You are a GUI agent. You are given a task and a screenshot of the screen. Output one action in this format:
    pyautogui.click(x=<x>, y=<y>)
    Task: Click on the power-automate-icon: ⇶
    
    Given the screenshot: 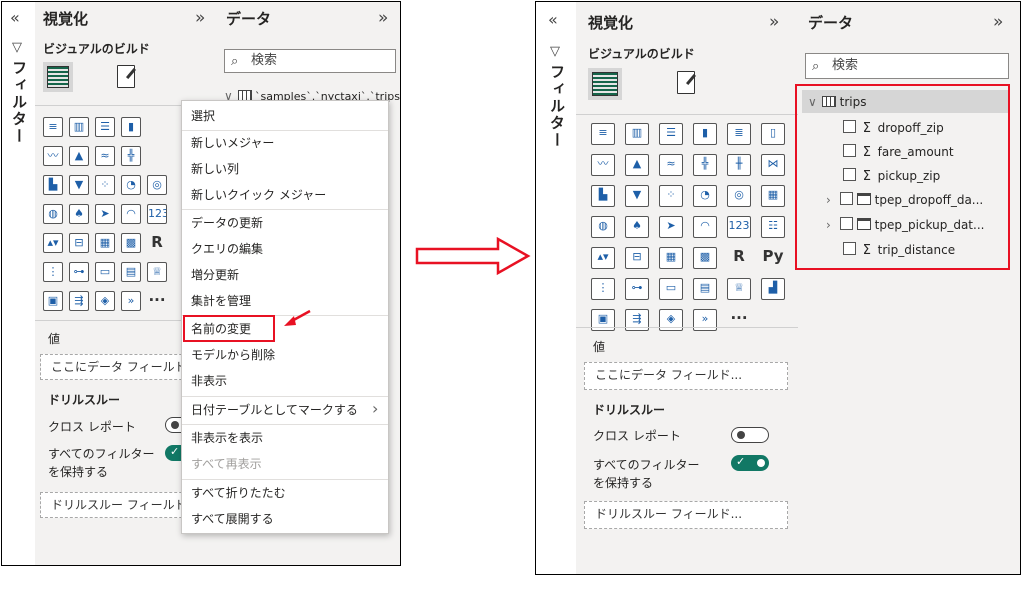 What is the action you would take?
    pyautogui.click(x=79, y=301)
    